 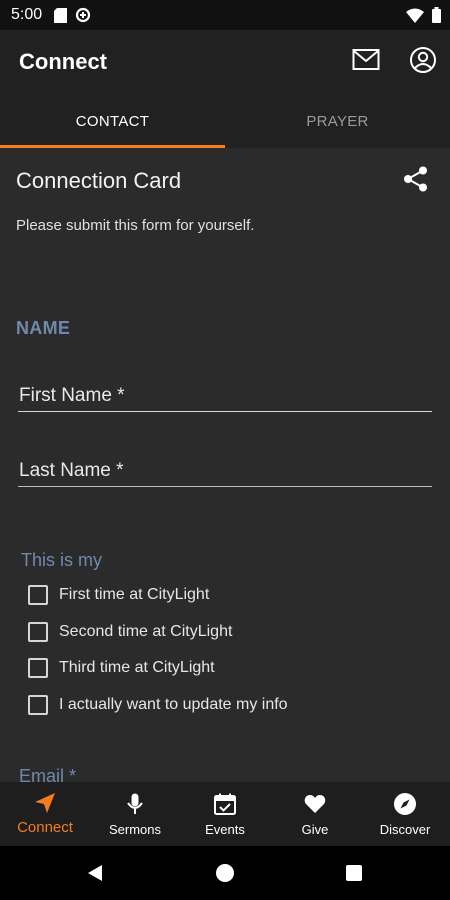 What do you see at coordinates (415, 15) in the screenshot?
I see `wifi-icon` at bounding box center [415, 15].